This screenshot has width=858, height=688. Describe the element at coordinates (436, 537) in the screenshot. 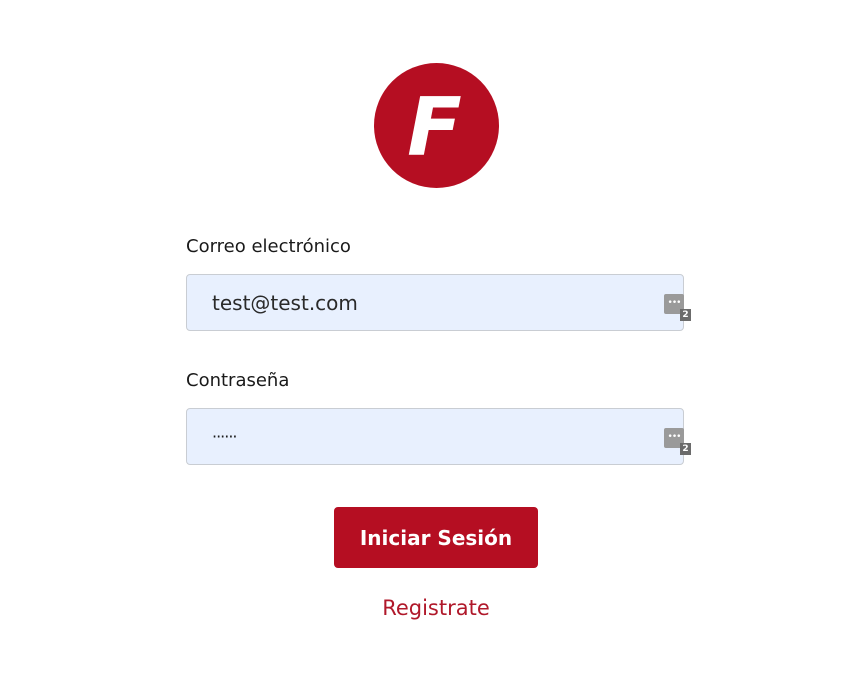

I see `login-button: Iniciar Sesión` at that location.